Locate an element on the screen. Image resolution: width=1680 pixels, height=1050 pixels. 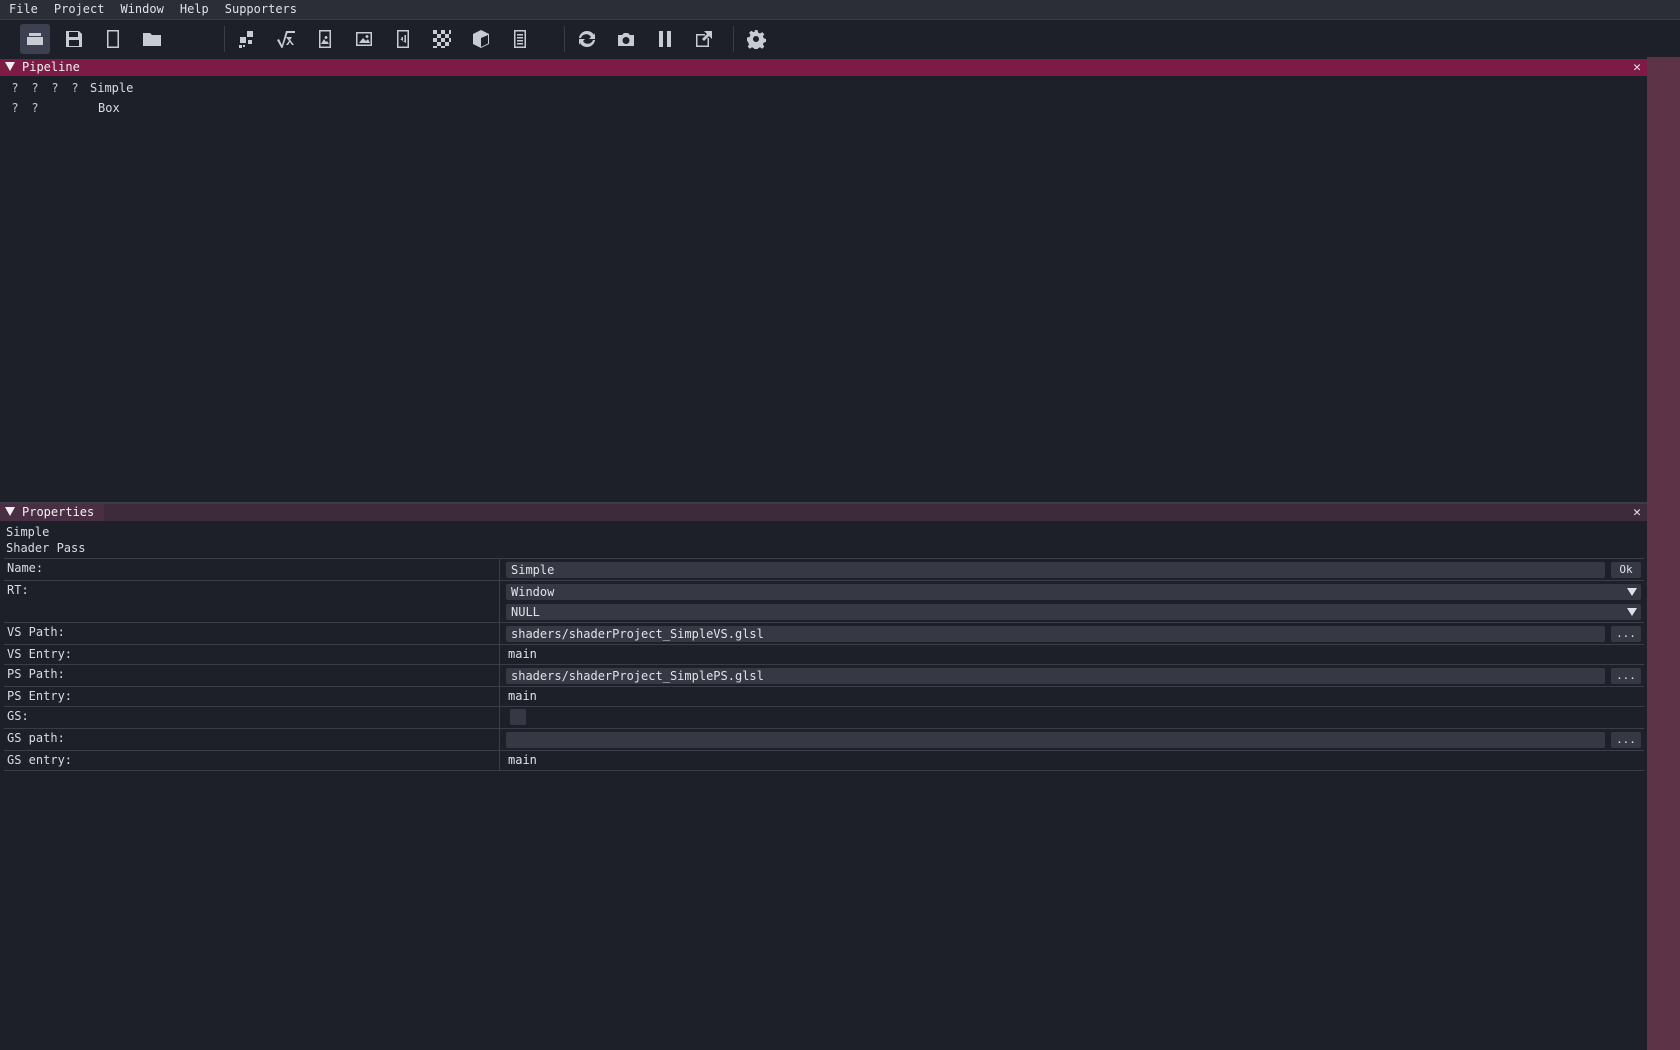
settings-button is located at coordinates (756, 39).